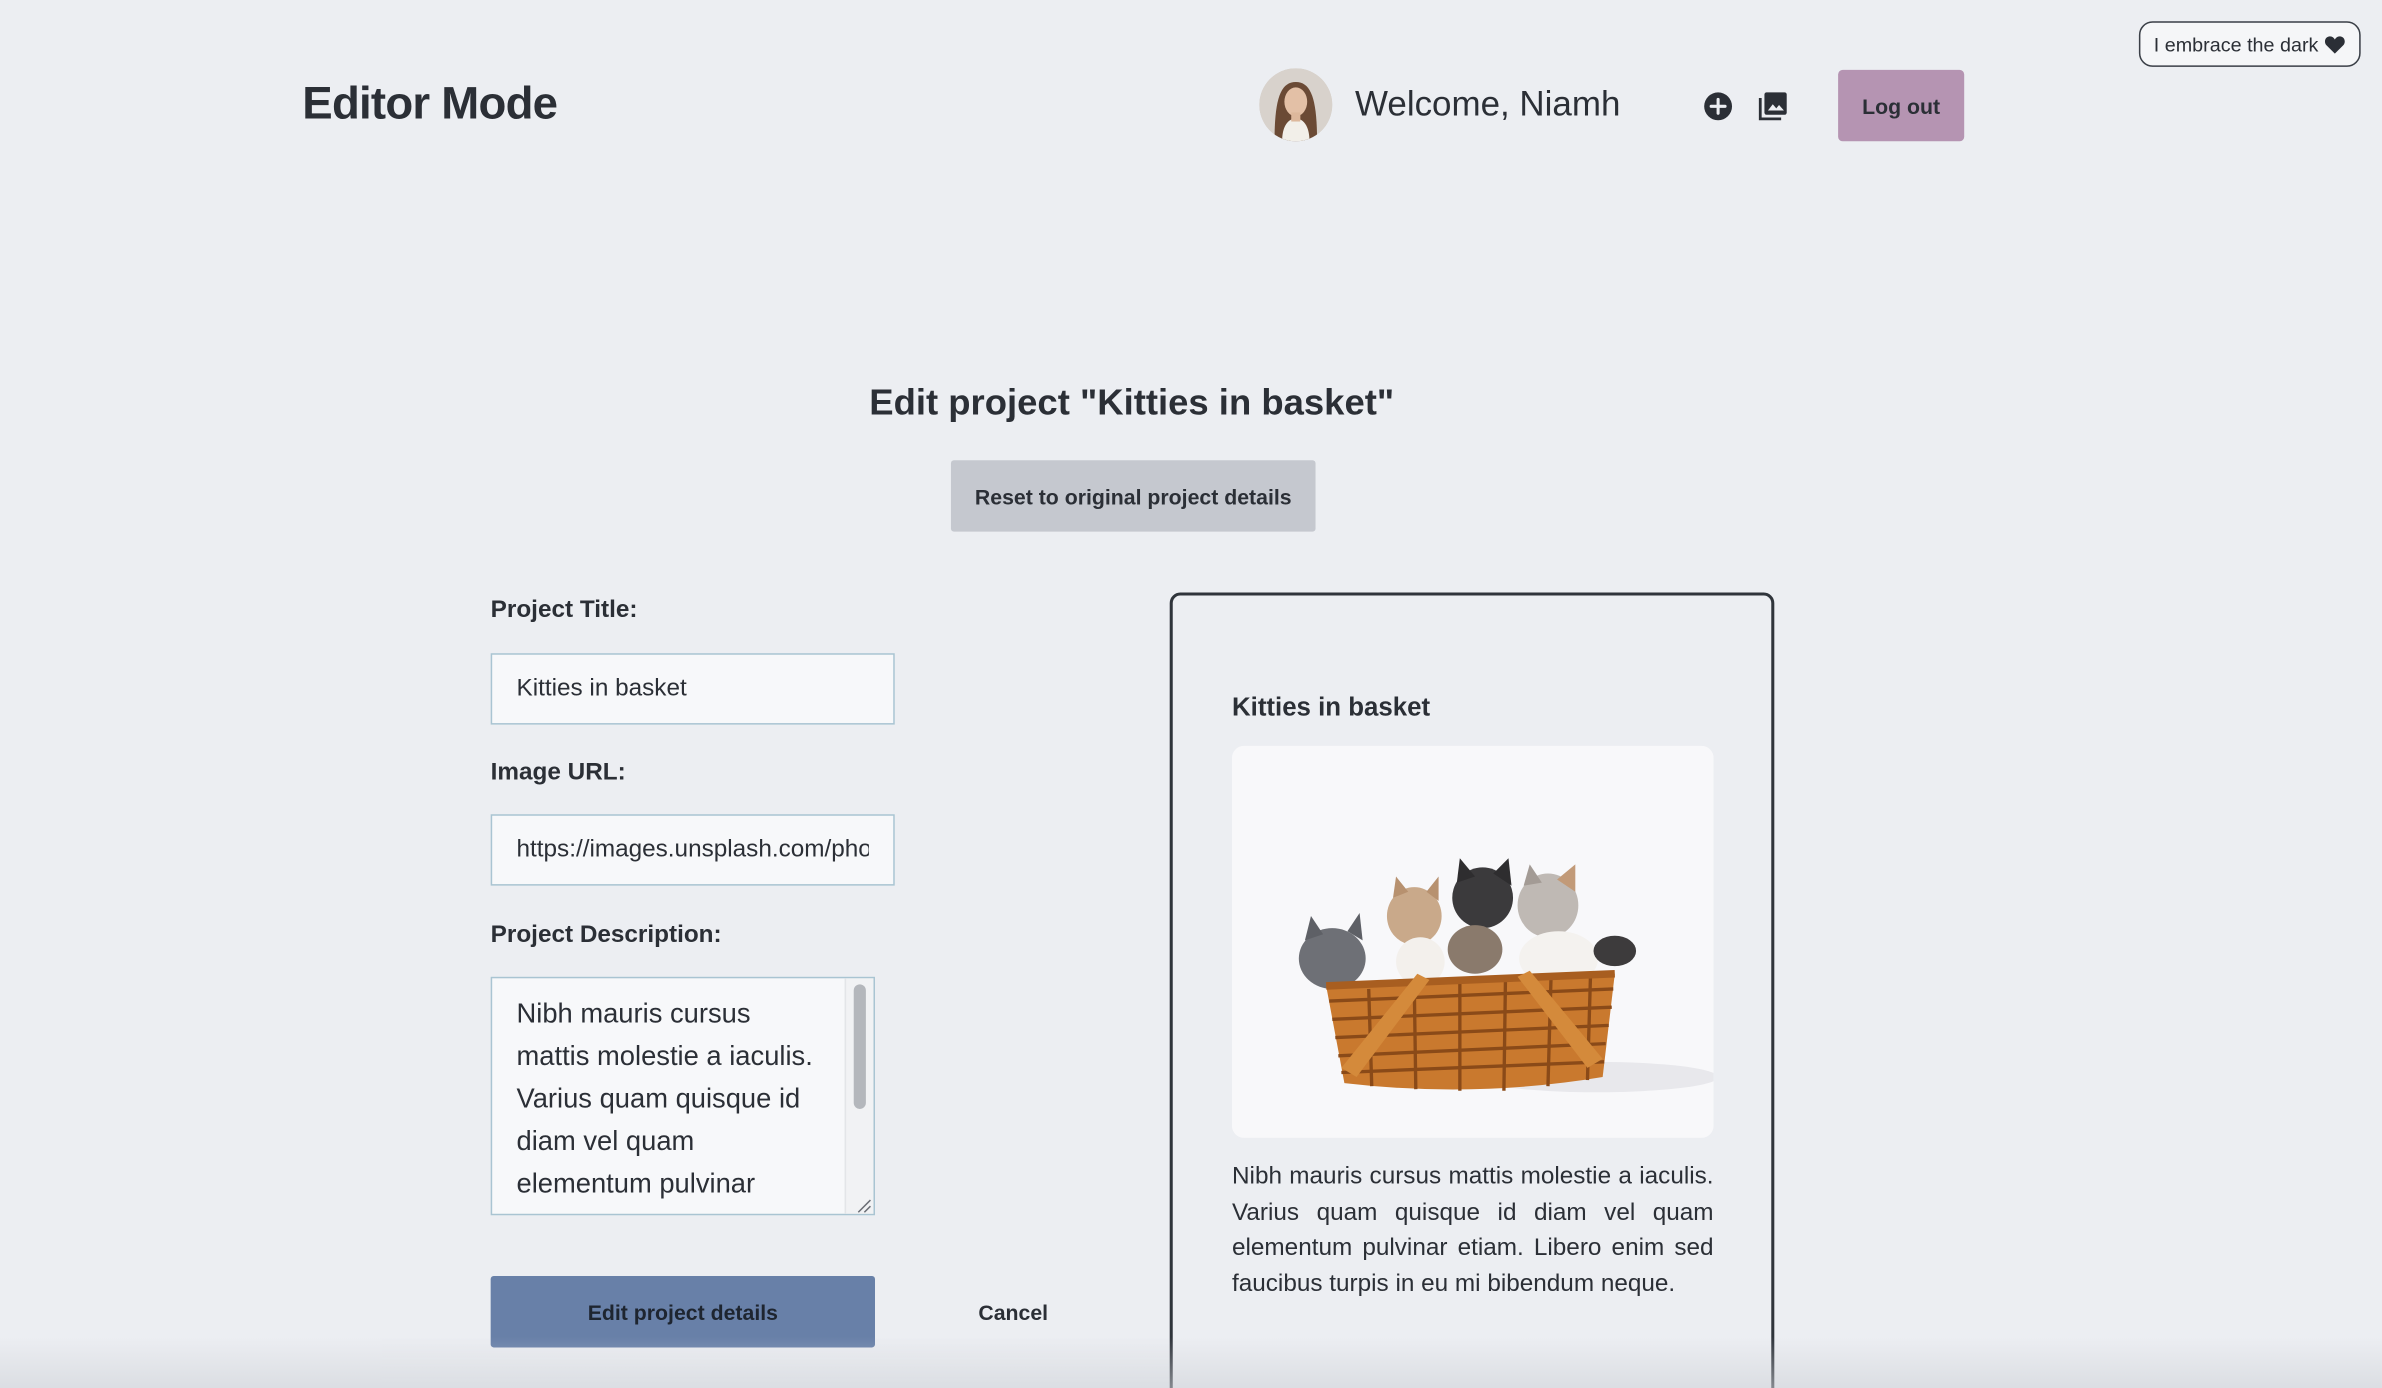 The width and height of the screenshot is (2382, 1388). I want to click on theme-toggle-label: I embrace the dark, so click(2236, 44).